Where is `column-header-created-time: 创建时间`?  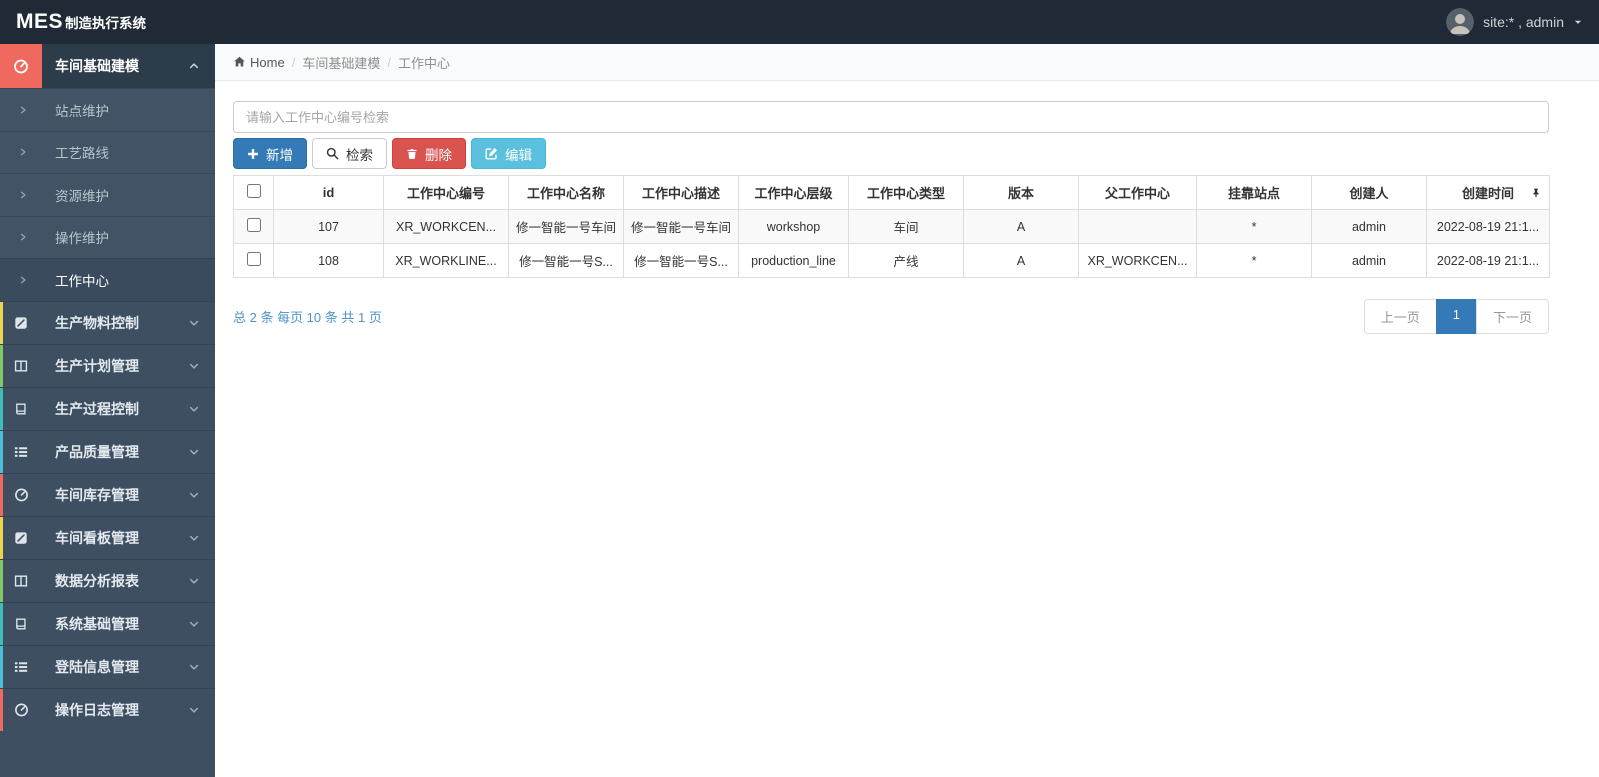 column-header-created-time: 创建时间 is located at coordinates (1488, 192).